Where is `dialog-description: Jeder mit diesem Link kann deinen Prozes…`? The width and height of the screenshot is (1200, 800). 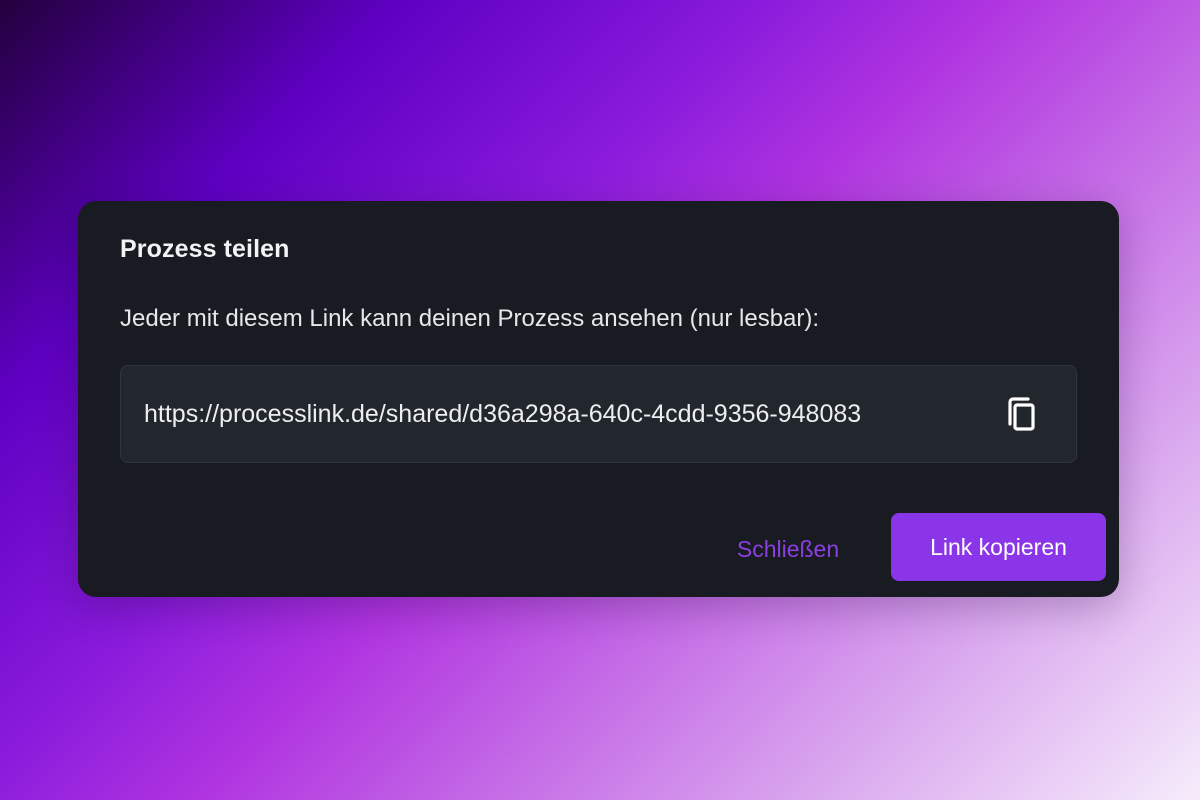 dialog-description: Jeder mit diesem Link kann deinen Prozes… is located at coordinates (470, 318).